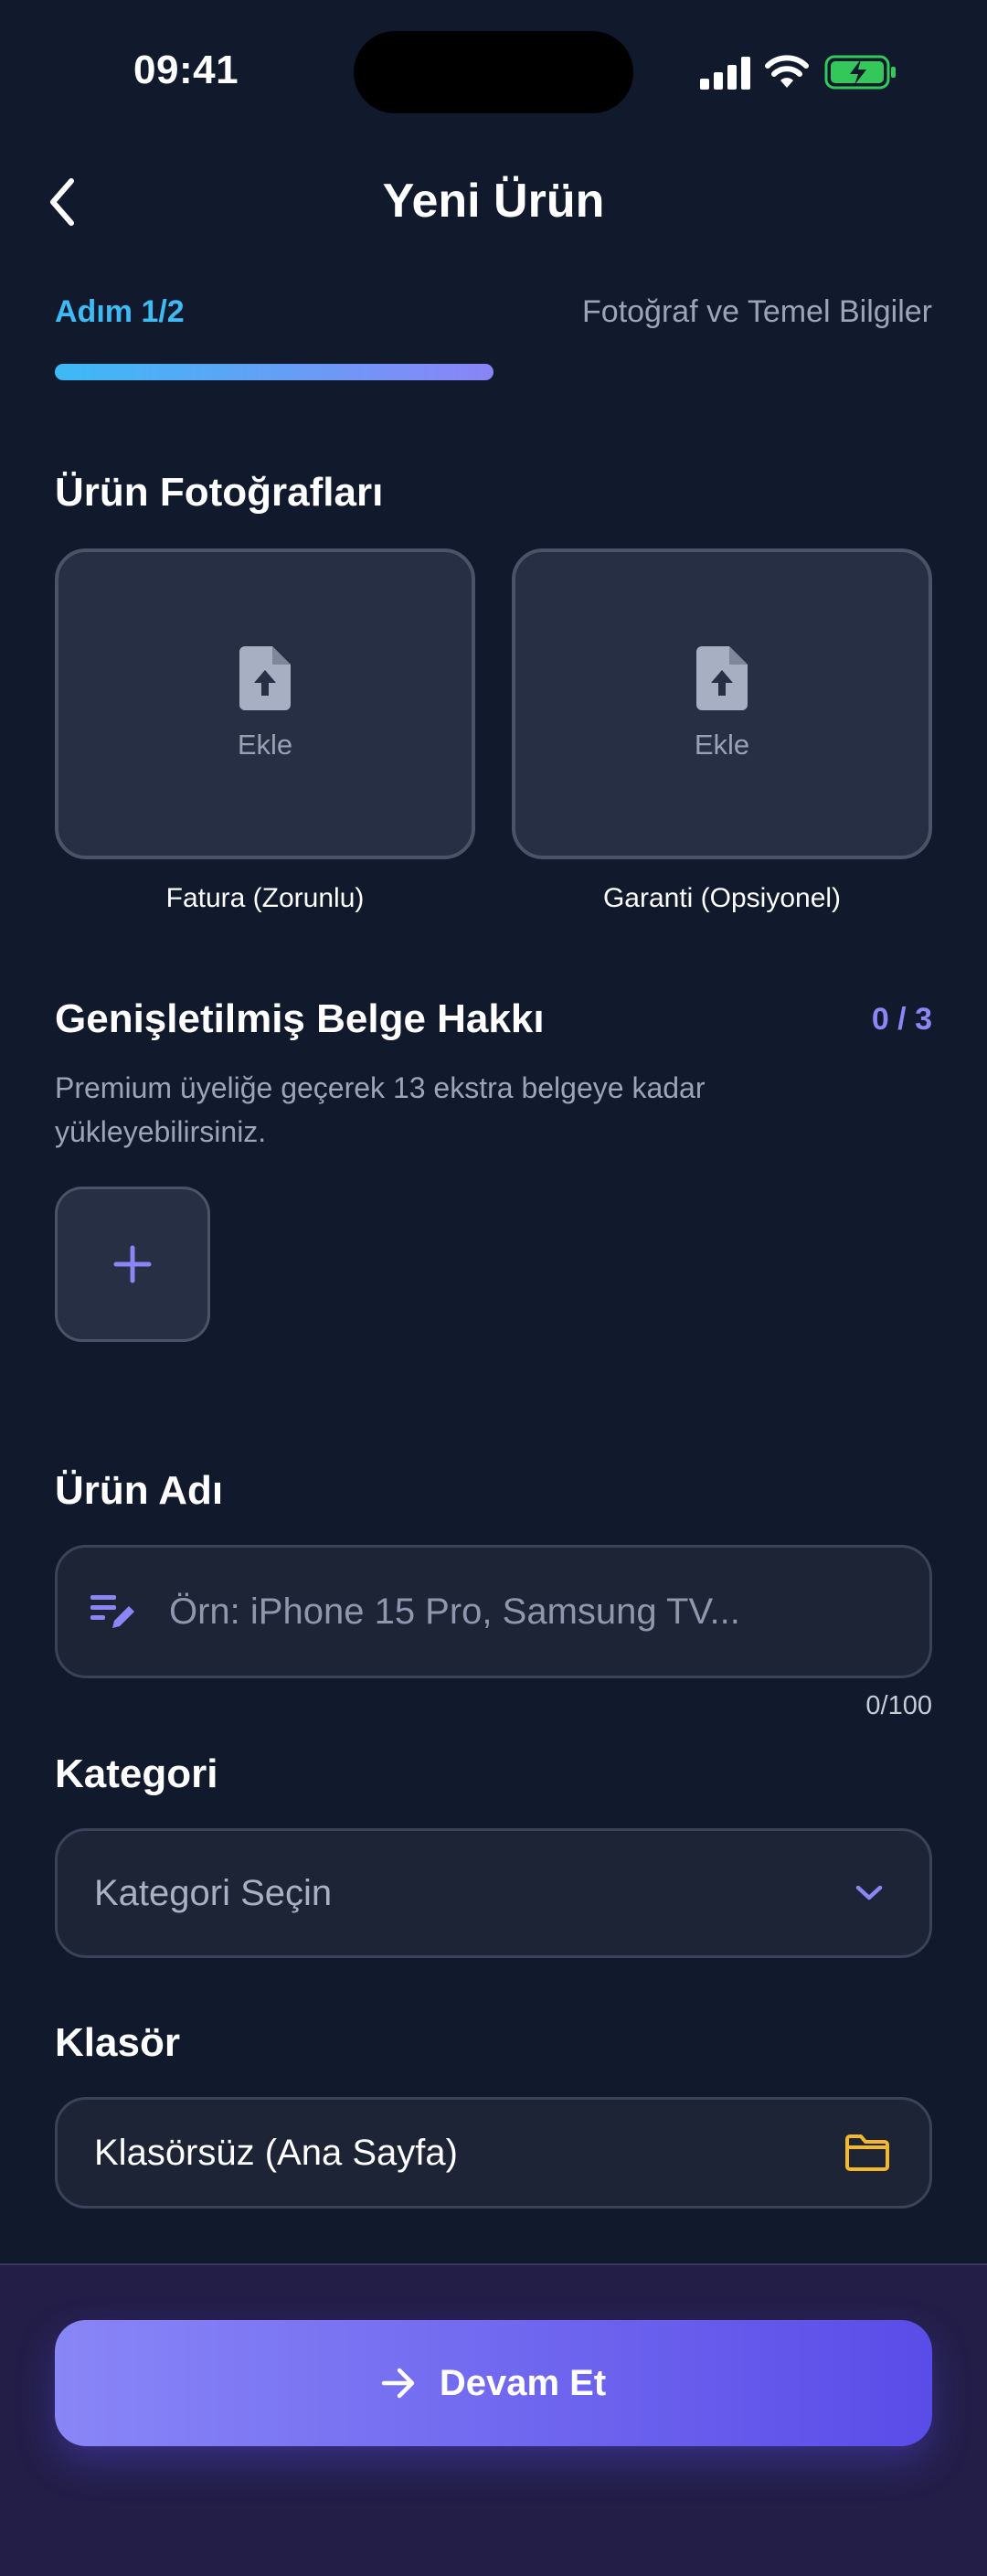  I want to click on invoice-caption: Fatura (Zorunlu), so click(265, 898).